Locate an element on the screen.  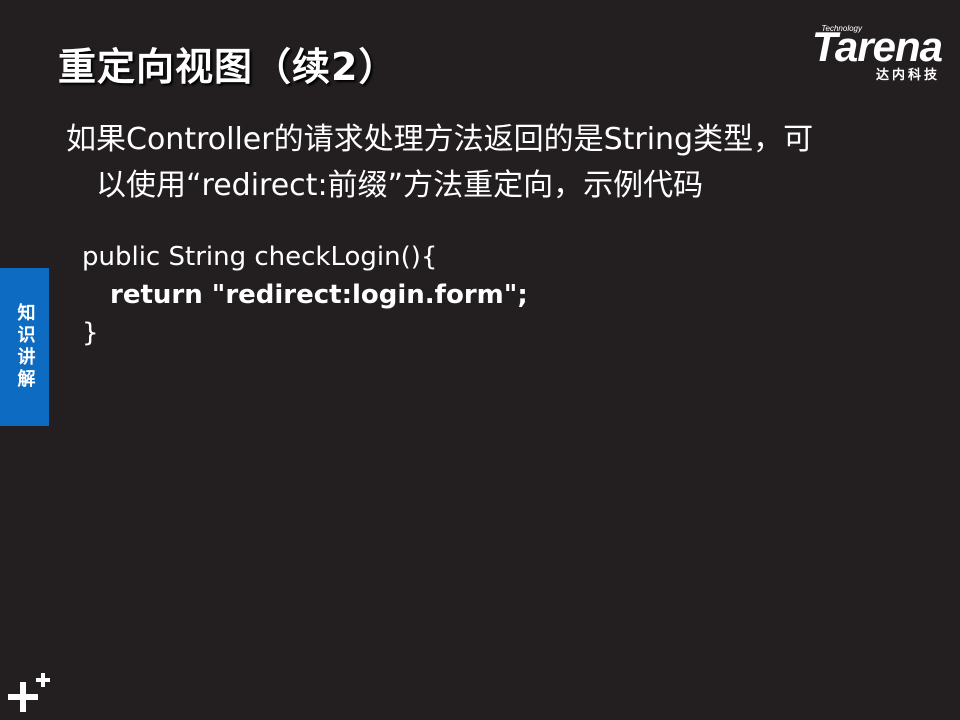
tarena-logo: Technology Tarena 达内科技 is located at coordinates (860, 53).